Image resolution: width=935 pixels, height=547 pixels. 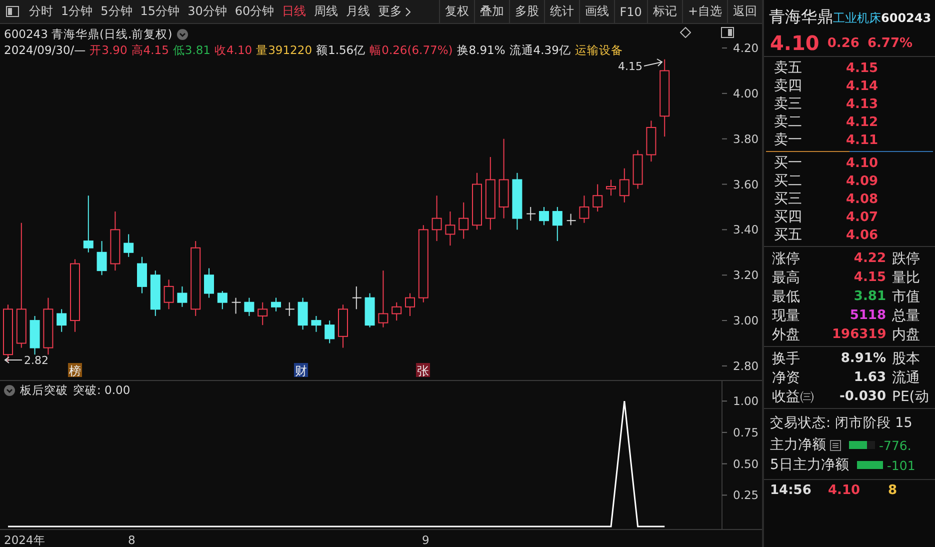 What do you see at coordinates (481, 50) in the screenshot?
I see `quote-field: 换8.91%` at bounding box center [481, 50].